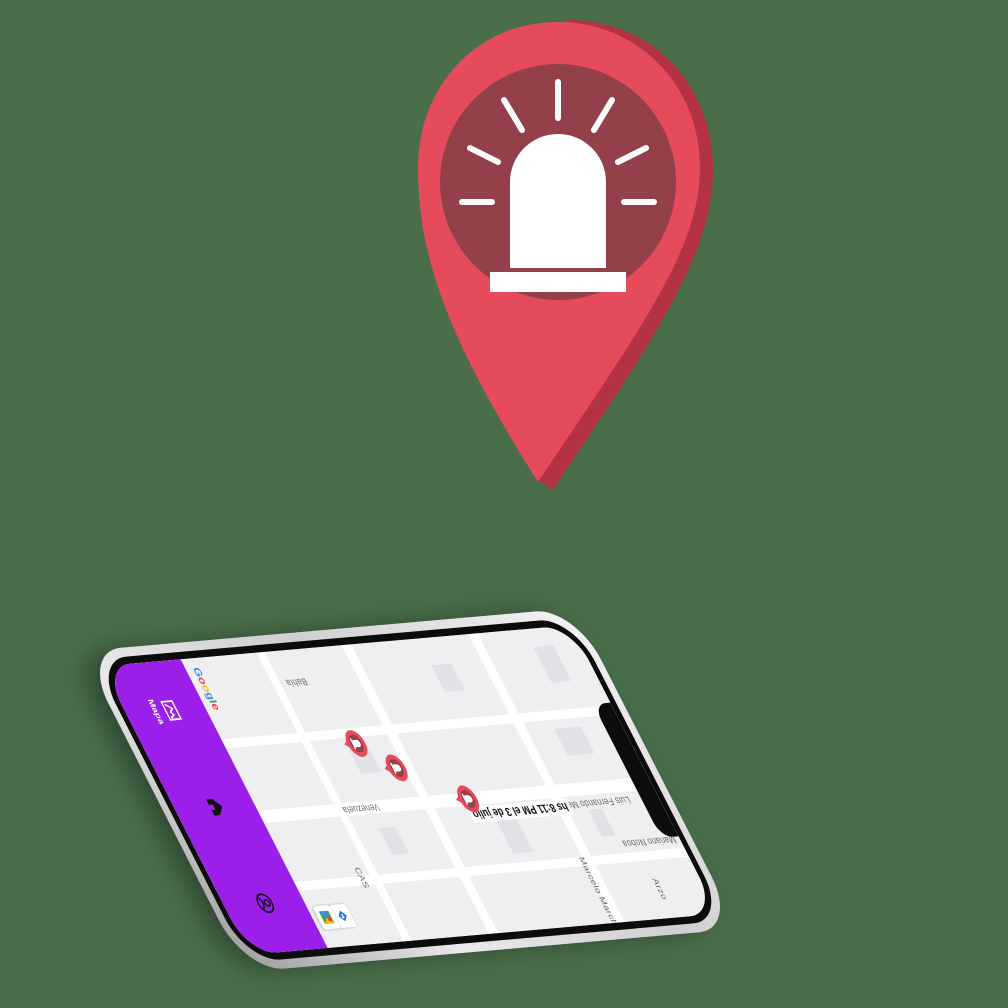 This screenshot has width=1008, height=1008. I want to click on map-road, so click(420, 789).